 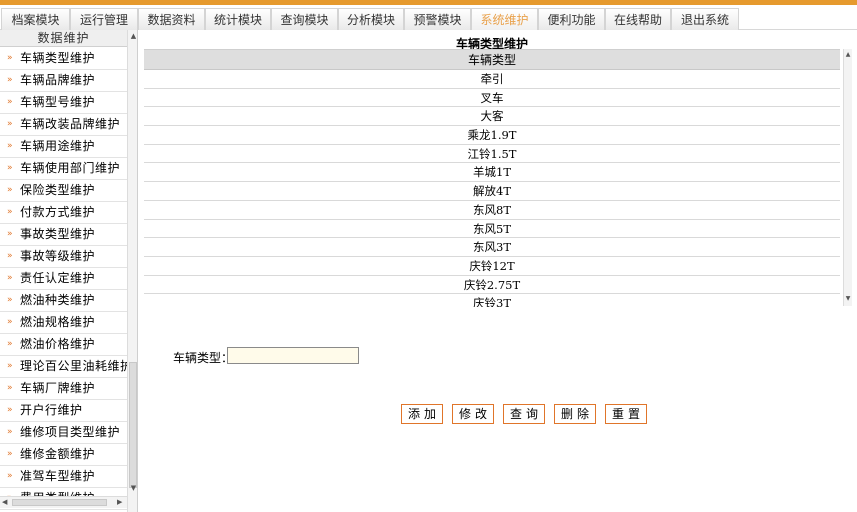 I want to click on tab-exit: 退出系统, so click(x=705, y=19).